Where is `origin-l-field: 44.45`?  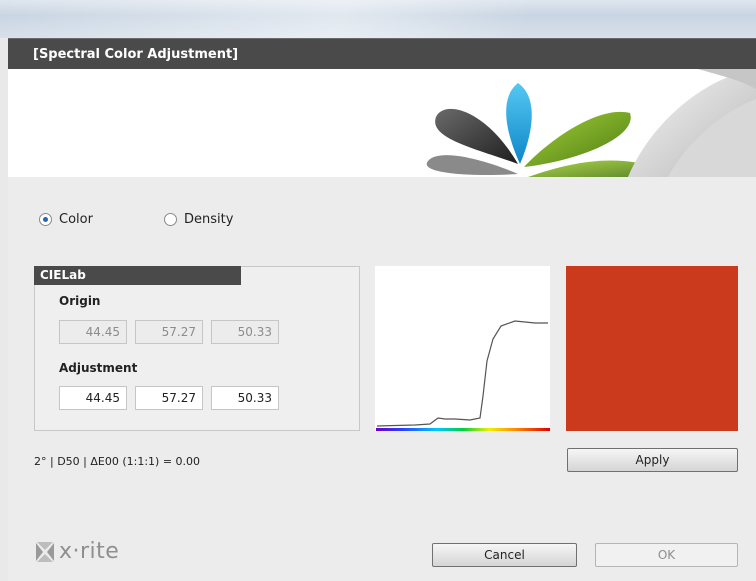 origin-l-field: 44.45 is located at coordinates (93, 332).